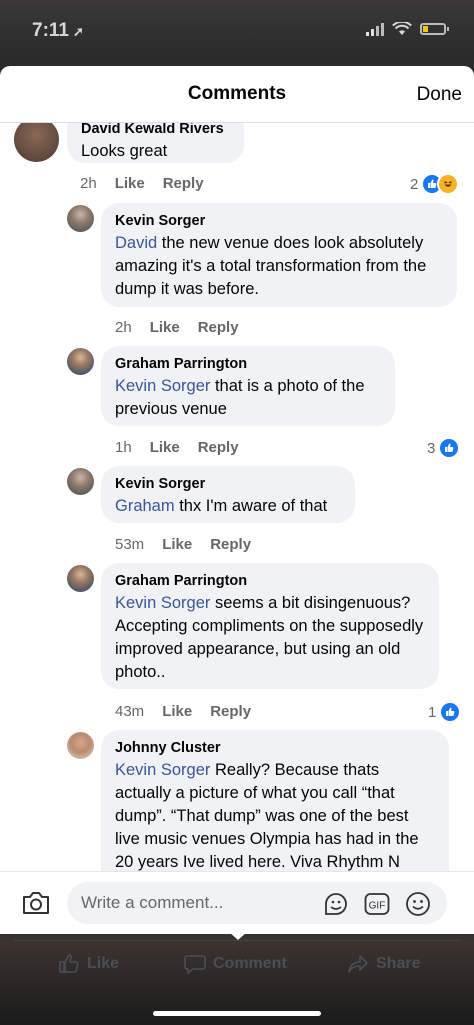 The width and height of the screenshot is (474, 1025). I want to click on post-action-bar: Like Comment Share, so click(237, 961).